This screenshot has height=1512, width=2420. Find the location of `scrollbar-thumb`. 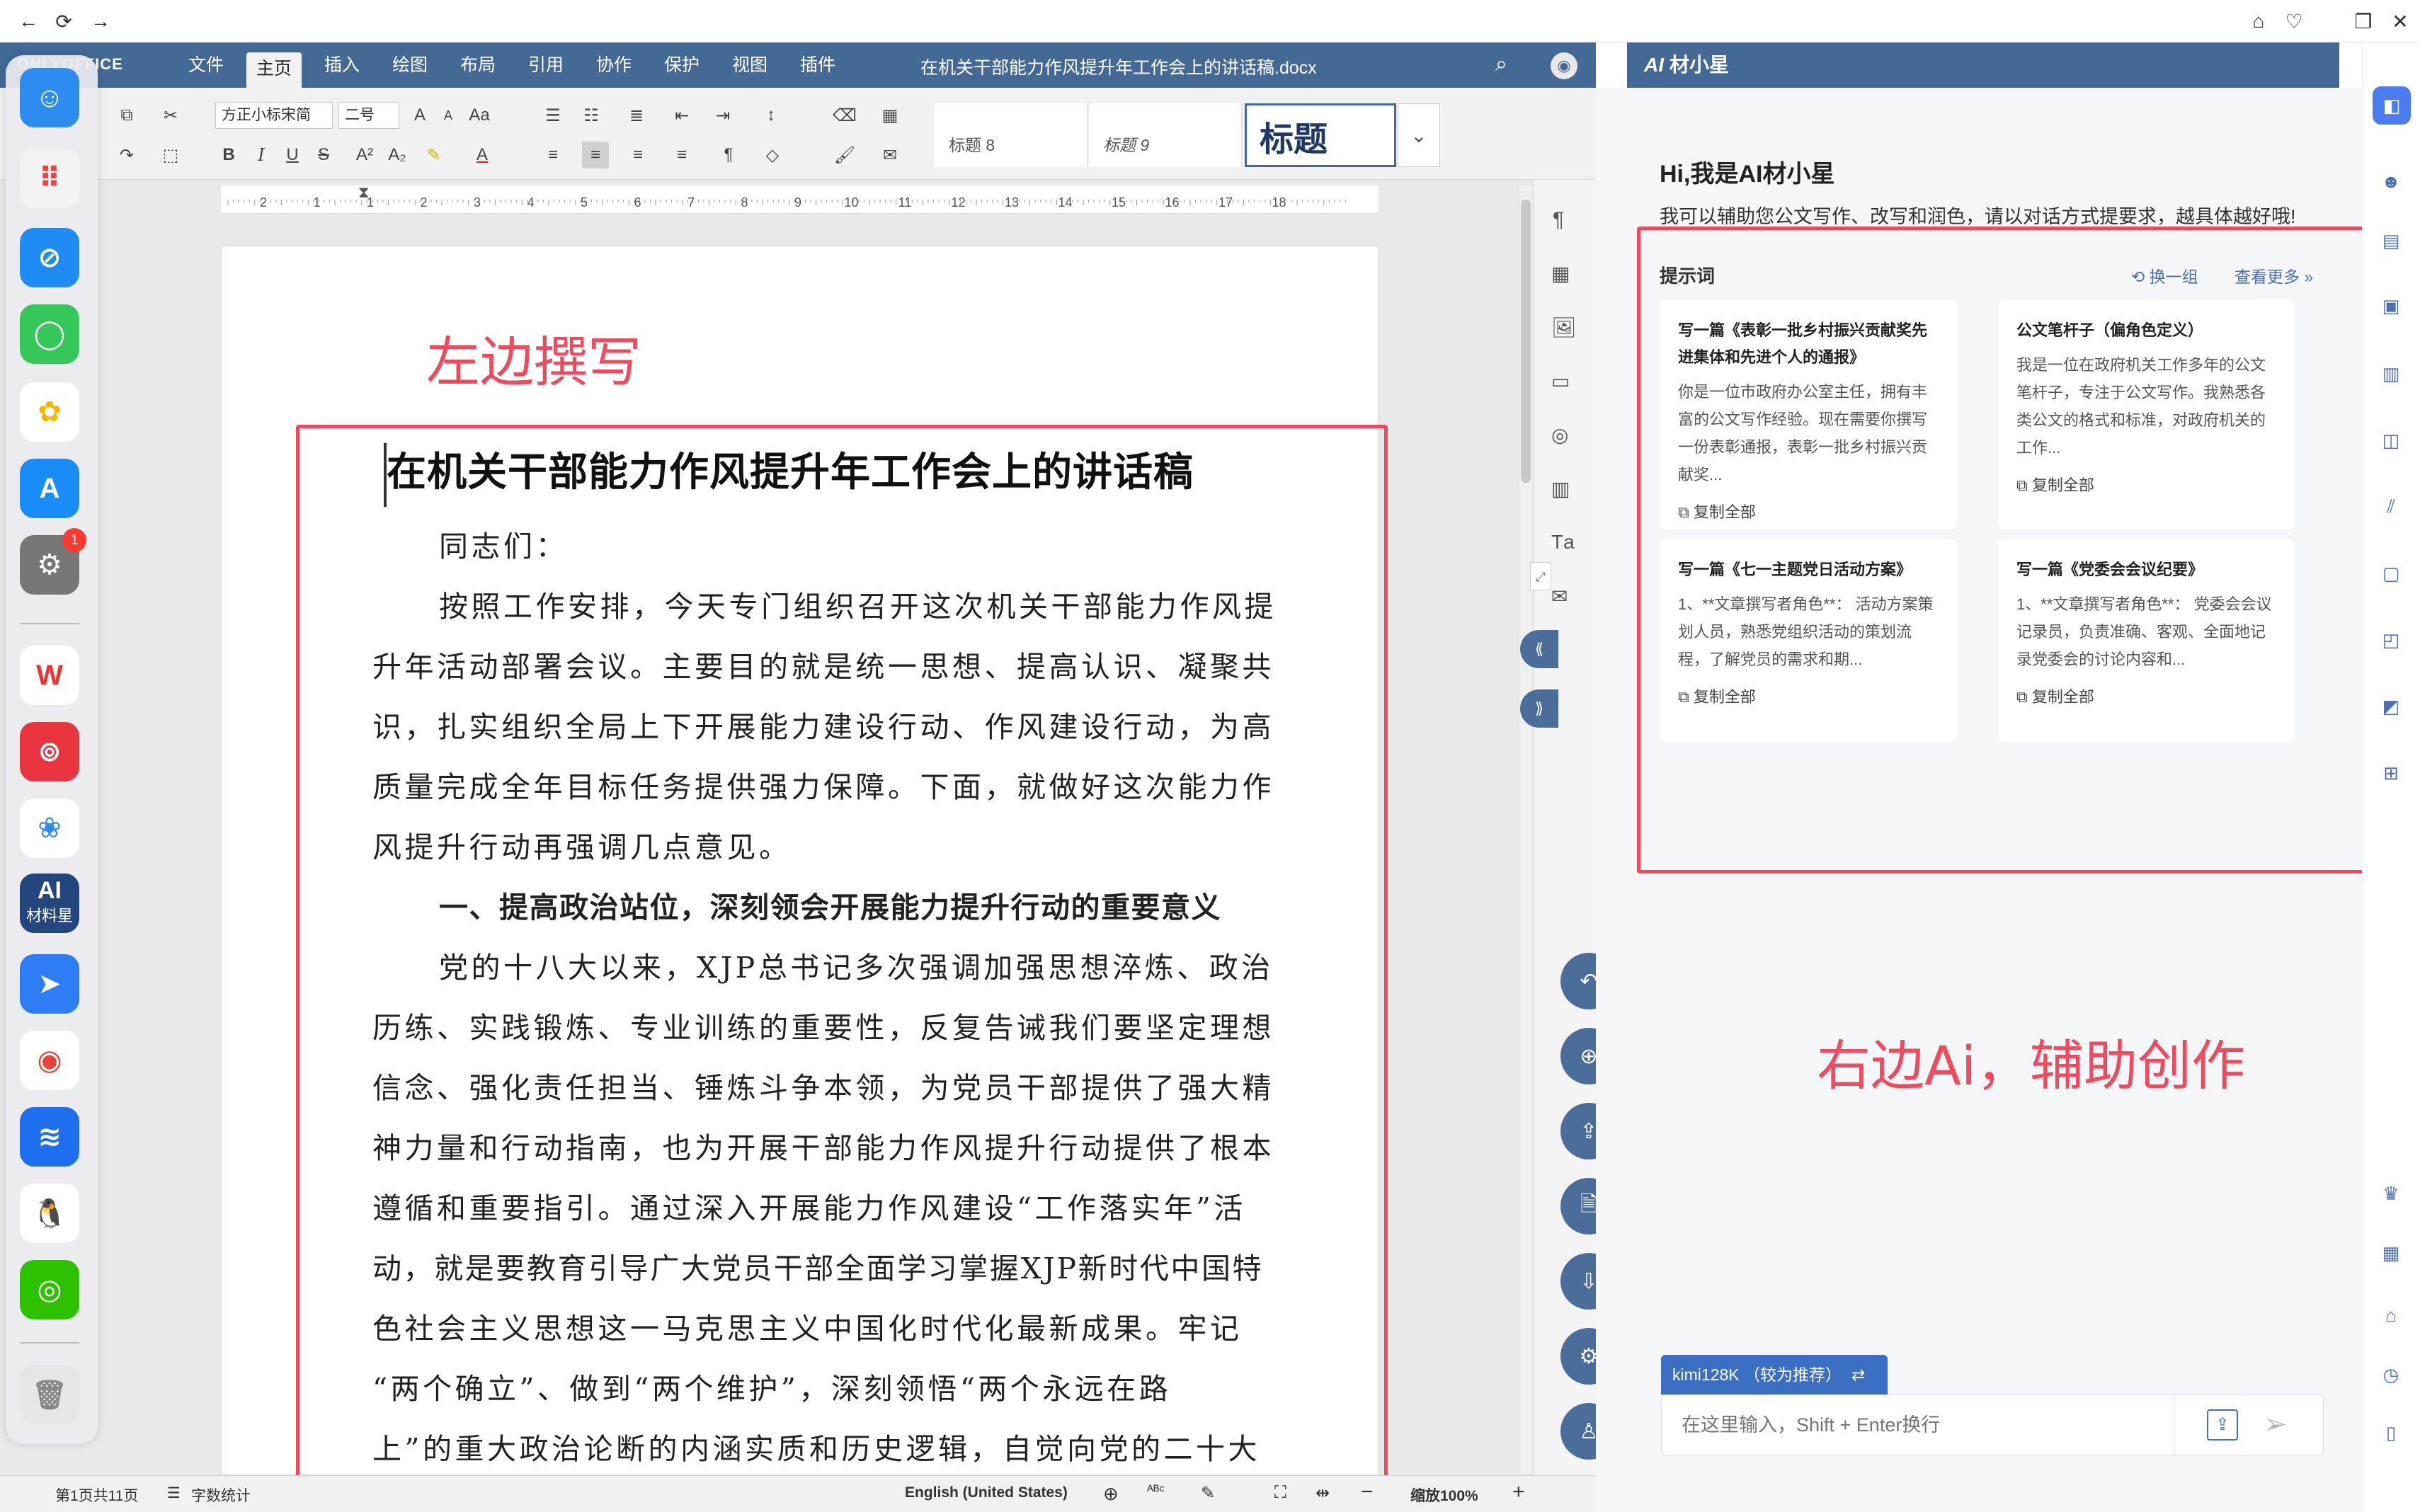

scrollbar-thumb is located at coordinates (1526, 341).